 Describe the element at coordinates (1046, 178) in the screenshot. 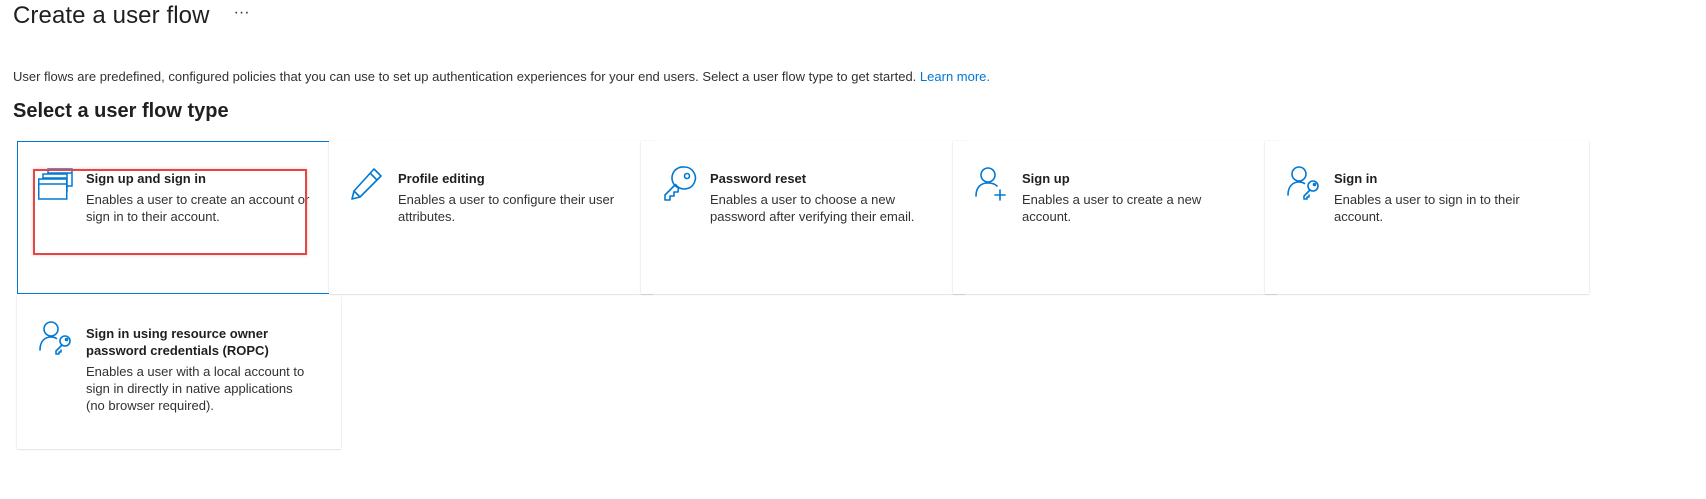

I see `card-title: Sign up` at that location.